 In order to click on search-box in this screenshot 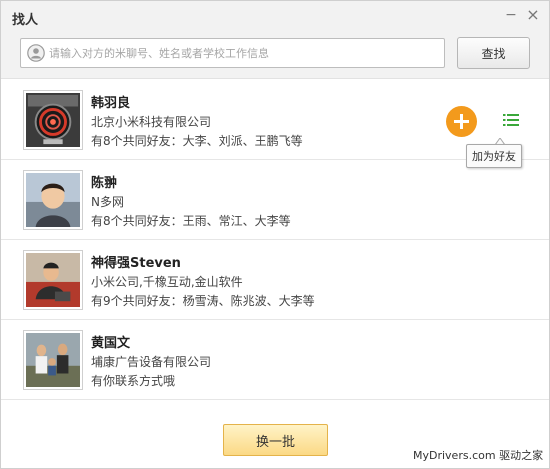, I will do `click(232, 53)`.